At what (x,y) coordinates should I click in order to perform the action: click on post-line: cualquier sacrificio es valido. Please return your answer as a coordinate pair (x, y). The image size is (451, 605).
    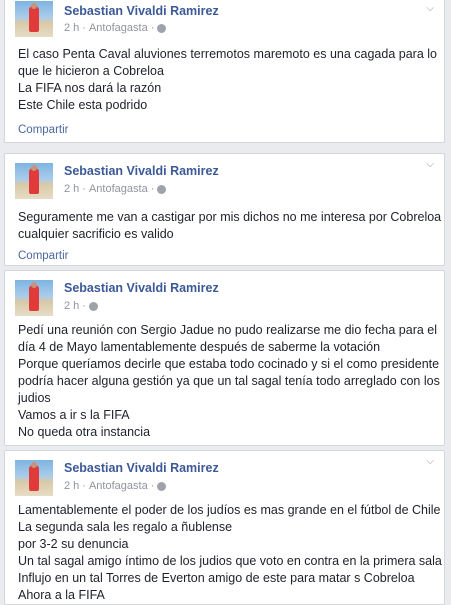
    Looking at the image, I should click on (96, 234).